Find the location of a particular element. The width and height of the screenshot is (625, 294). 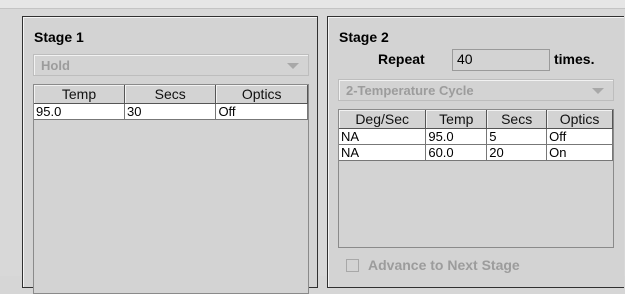

stage-1-col-temp: Temp is located at coordinates (79, 94).